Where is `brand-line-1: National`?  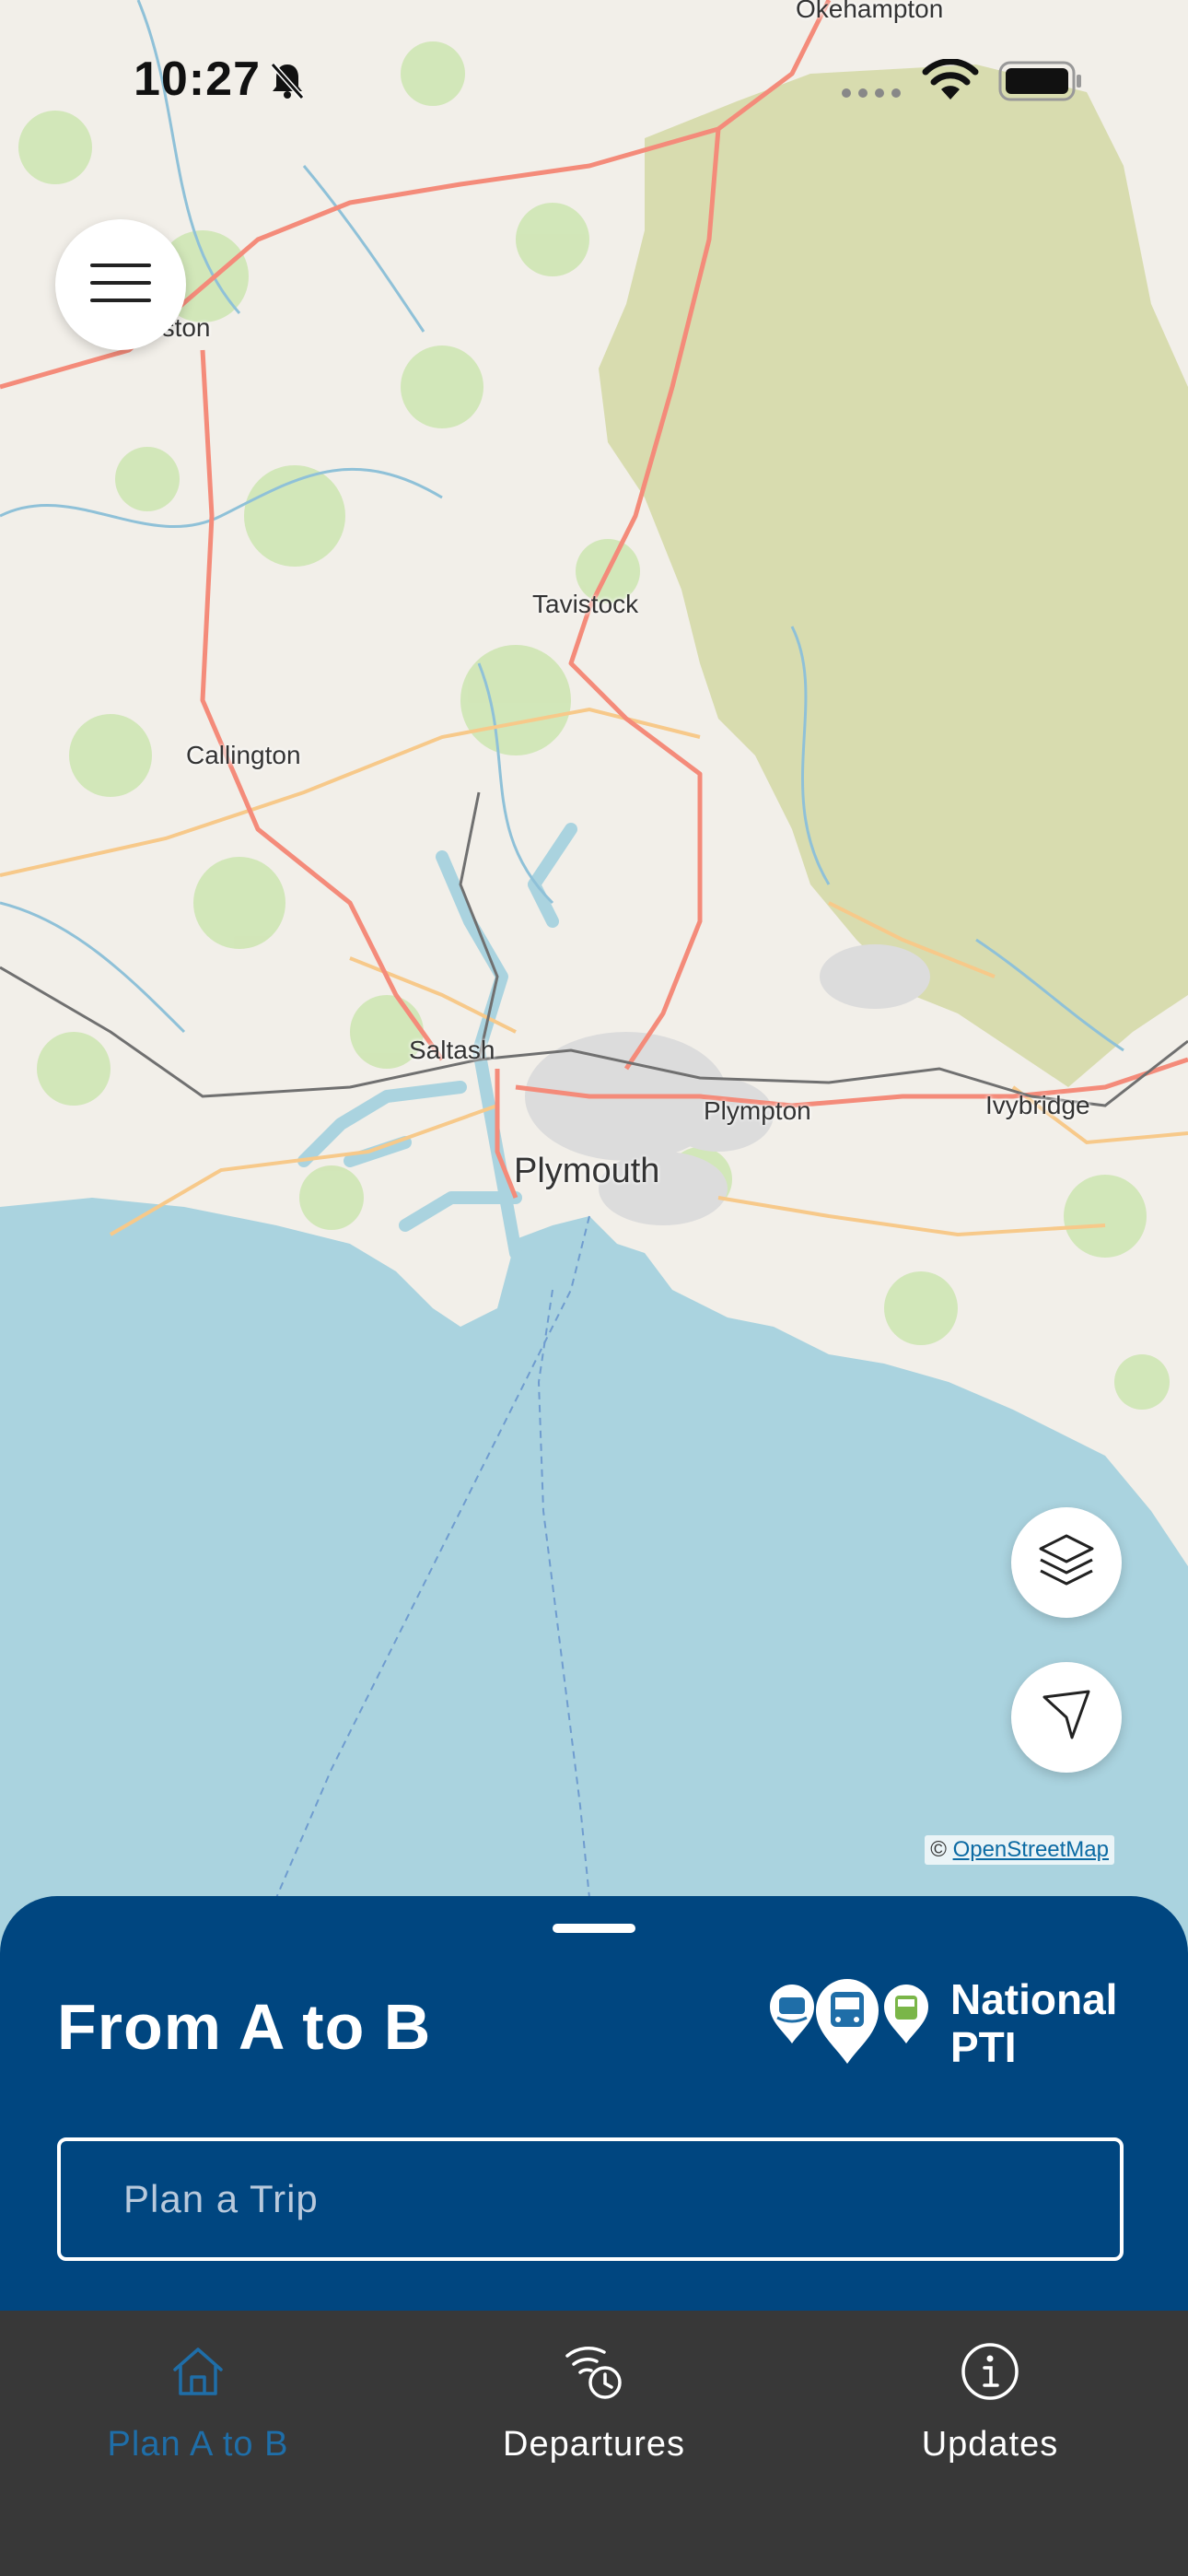 brand-line-1: National is located at coordinates (1034, 1999).